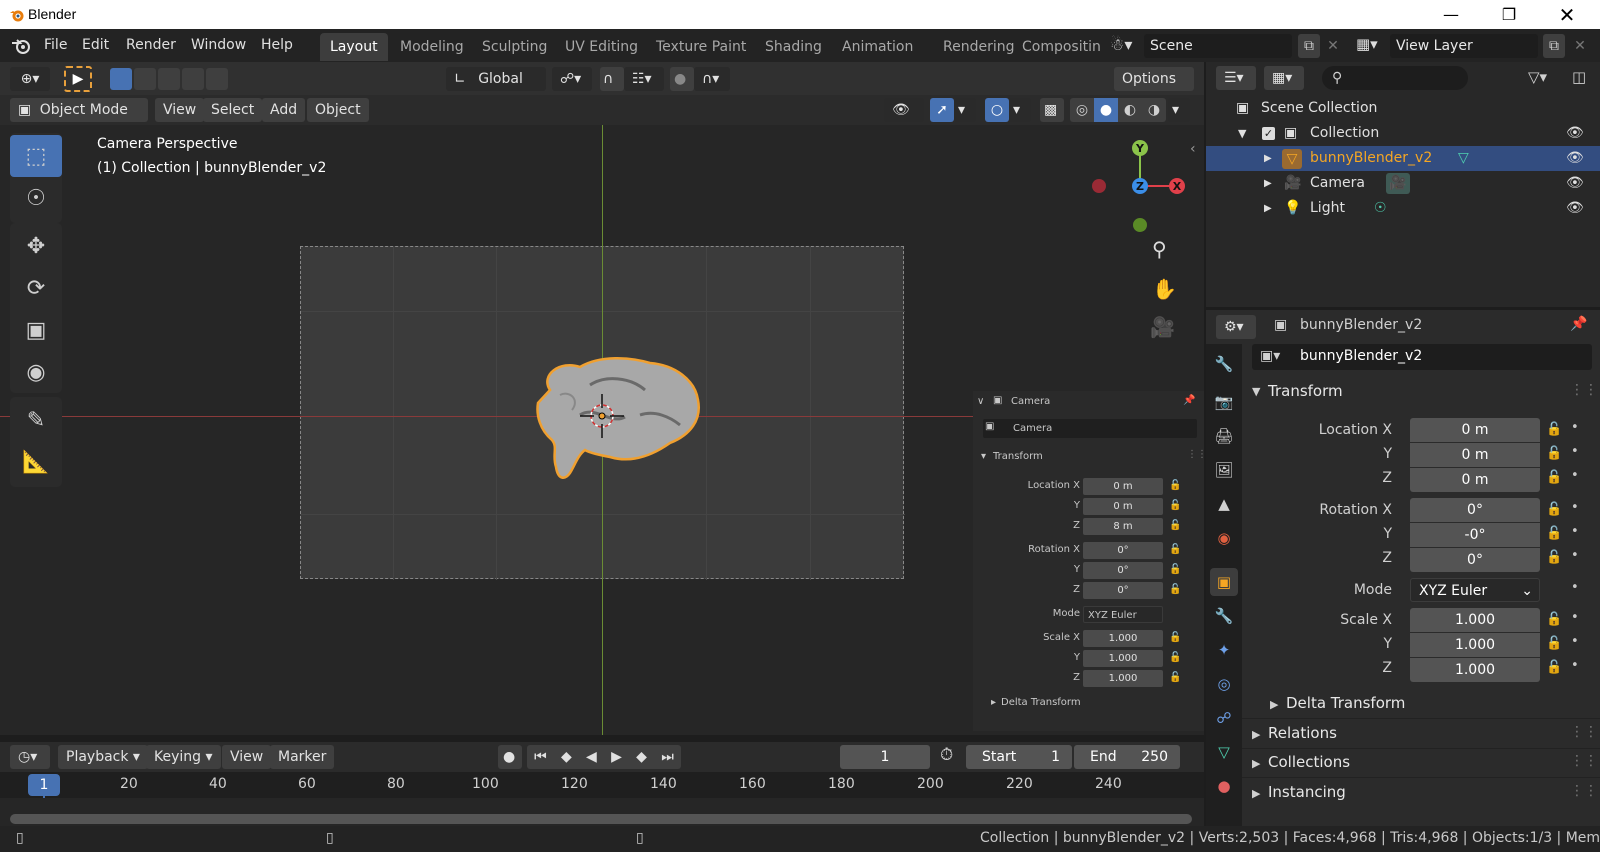  What do you see at coordinates (1154, 110) in the screenshot?
I see `rendered-shading-icon: ◑` at bounding box center [1154, 110].